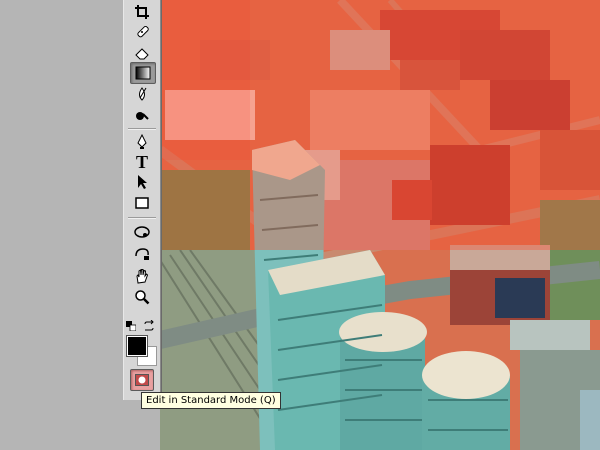  Describe the element at coordinates (131, 326) in the screenshot. I see `default-colors-icon` at that location.